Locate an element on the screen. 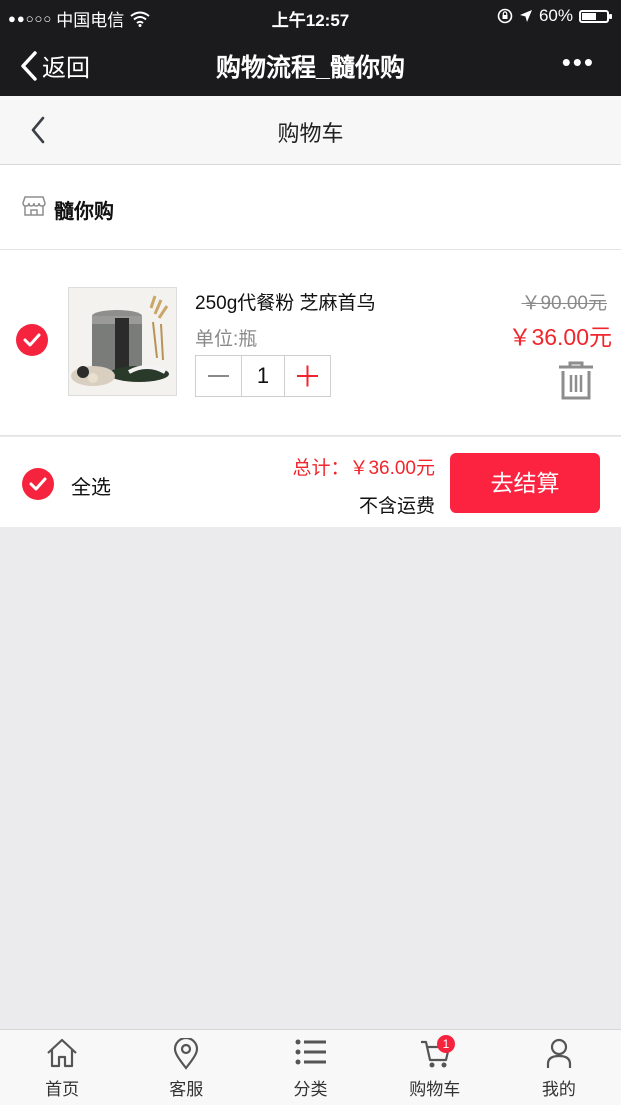  status-right: 60% is located at coordinates (554, 16).